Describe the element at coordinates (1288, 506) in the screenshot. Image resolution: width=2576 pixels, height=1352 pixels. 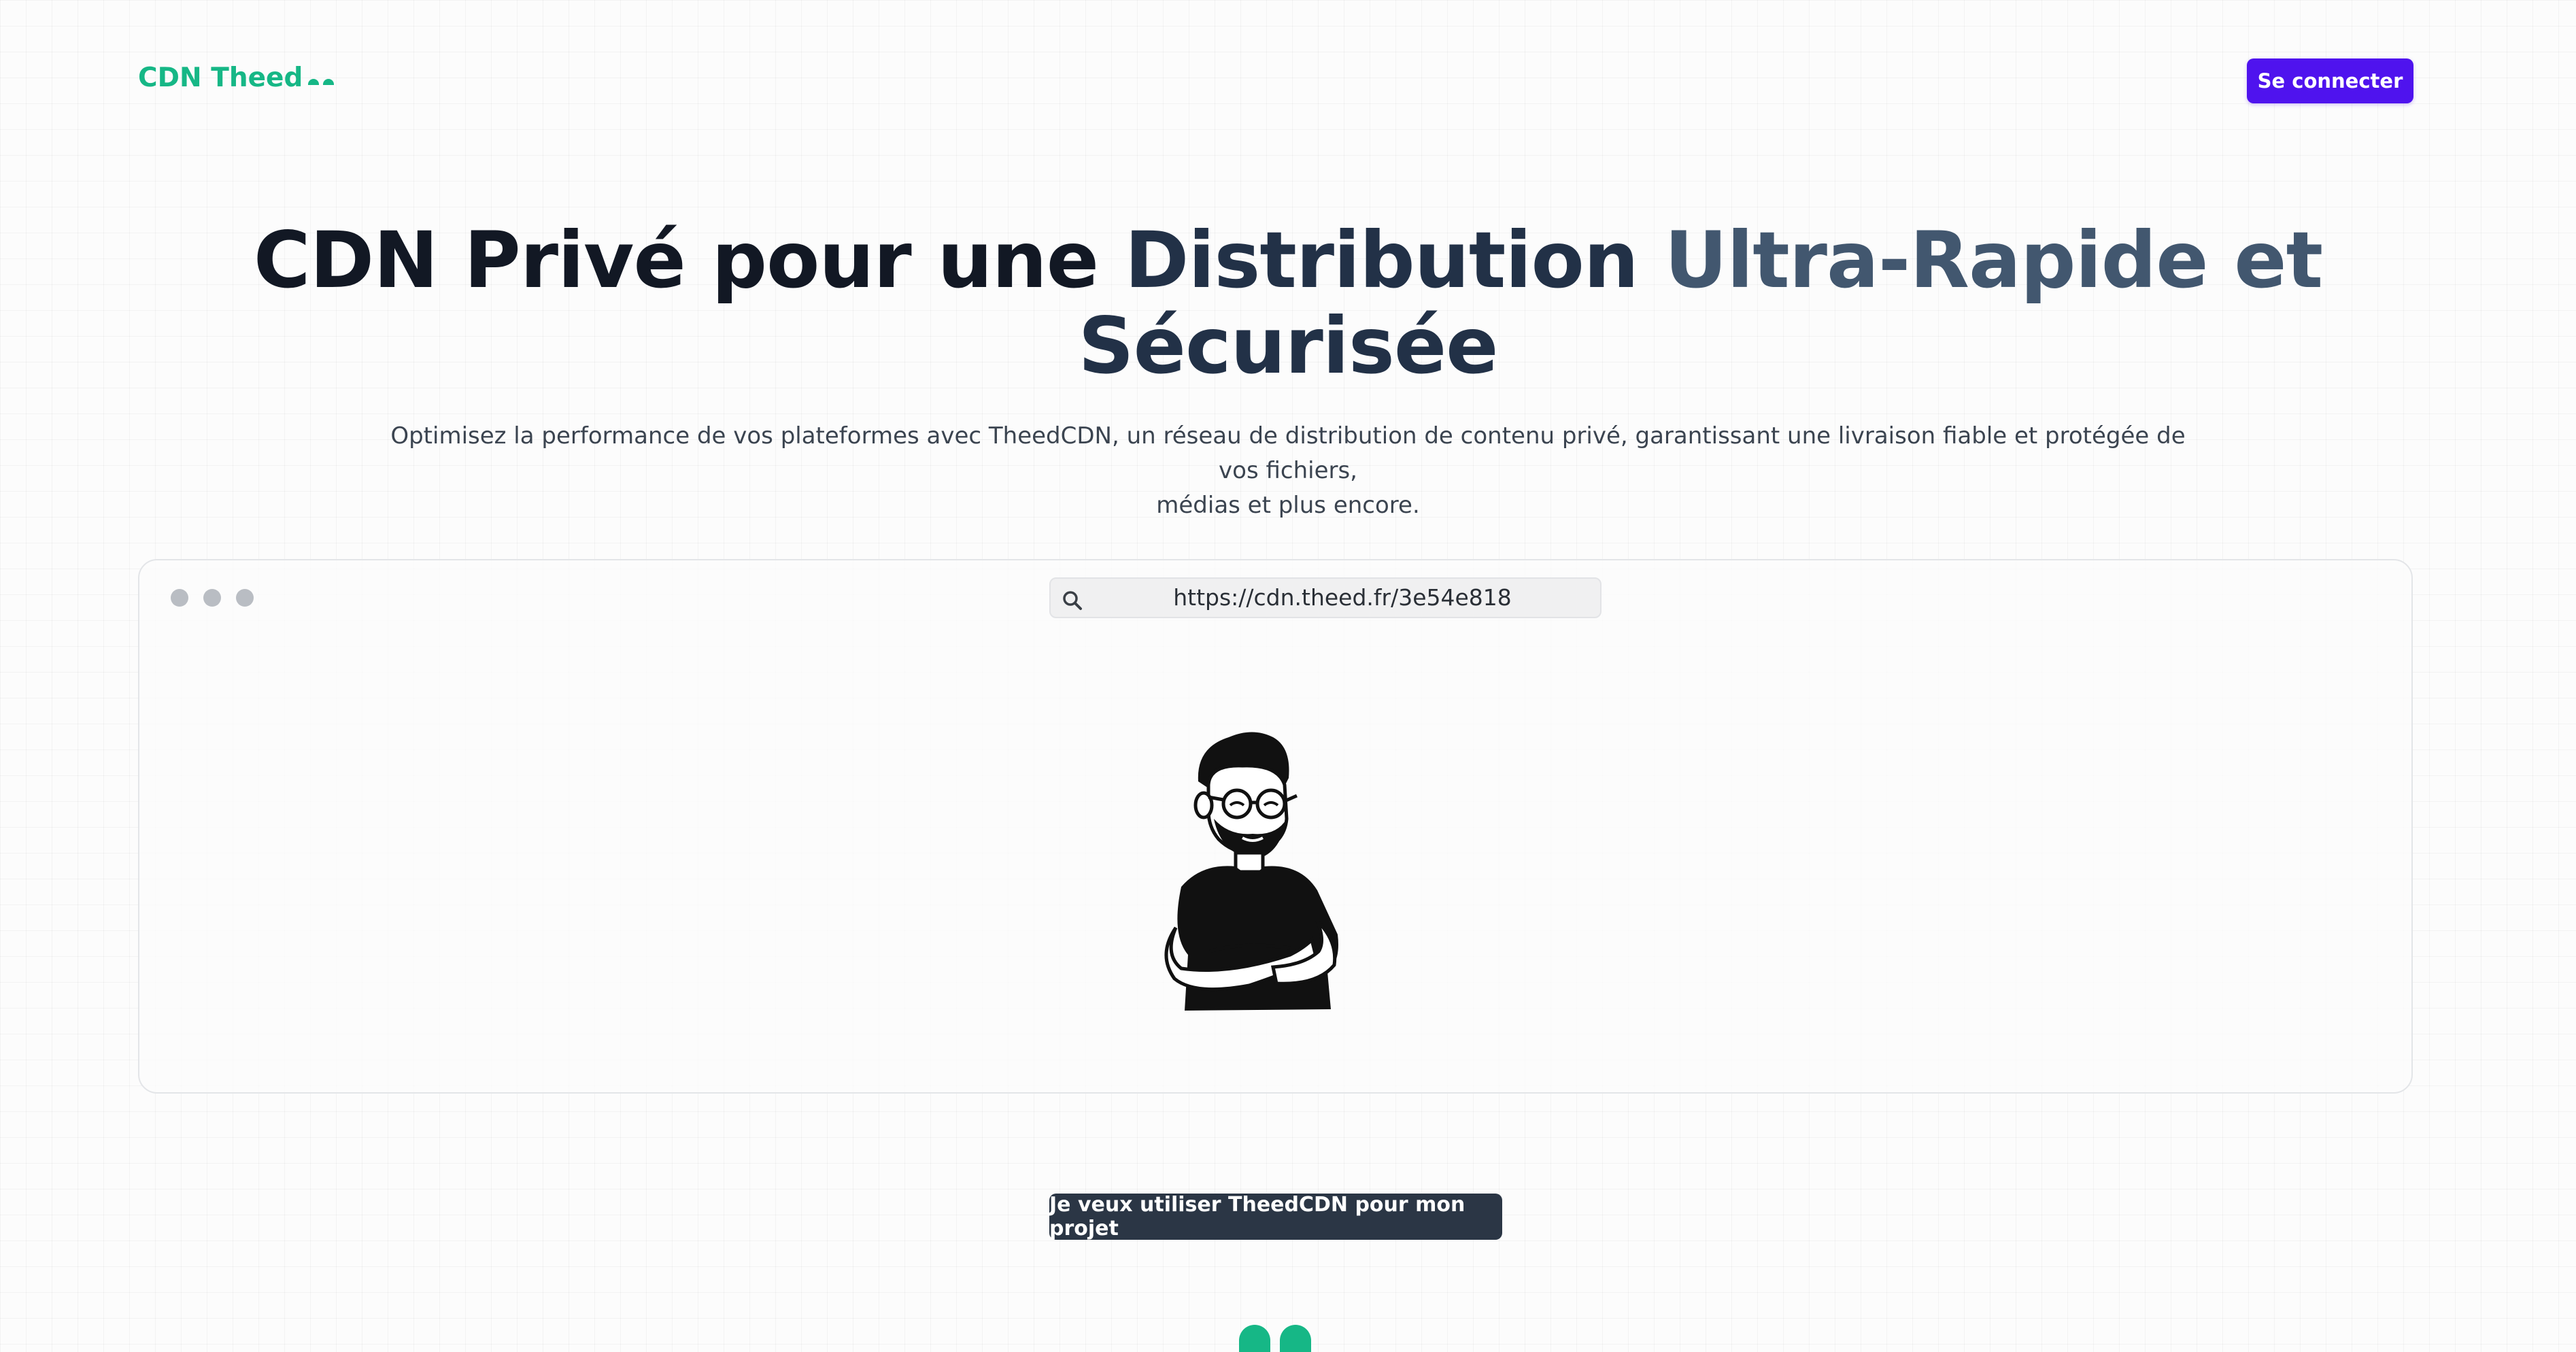
I see `hero-subtitle-line2: médias et plus encore.` at that location.